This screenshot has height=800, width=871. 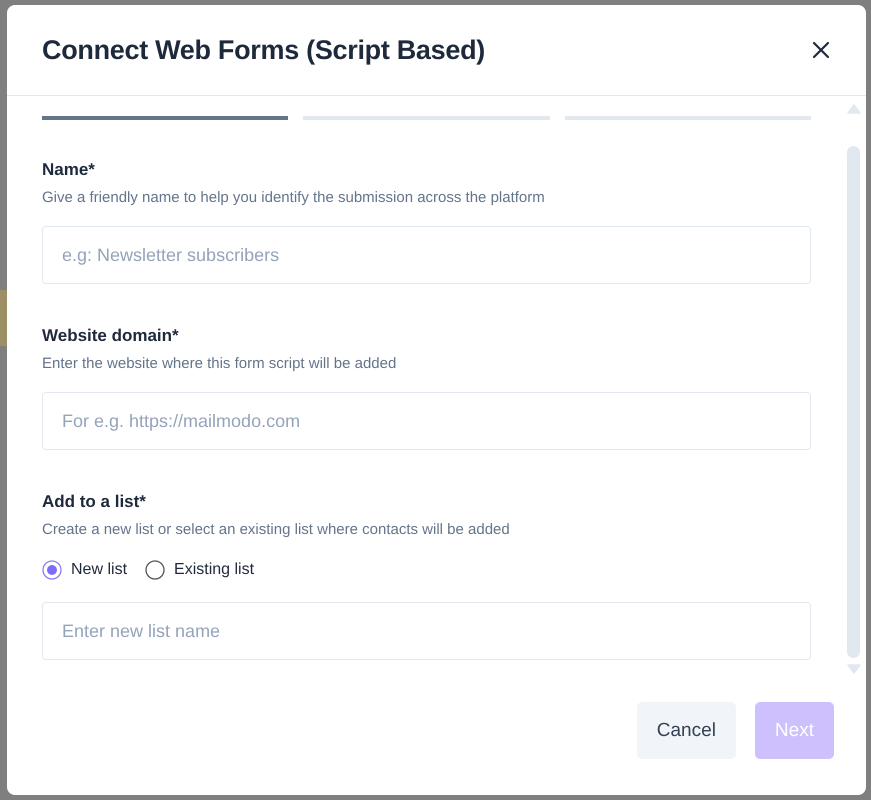 What do you see at coordinates (853, 669) in the screenshot?
I see `scroll-down-icon` at bounding box center [853, 669].